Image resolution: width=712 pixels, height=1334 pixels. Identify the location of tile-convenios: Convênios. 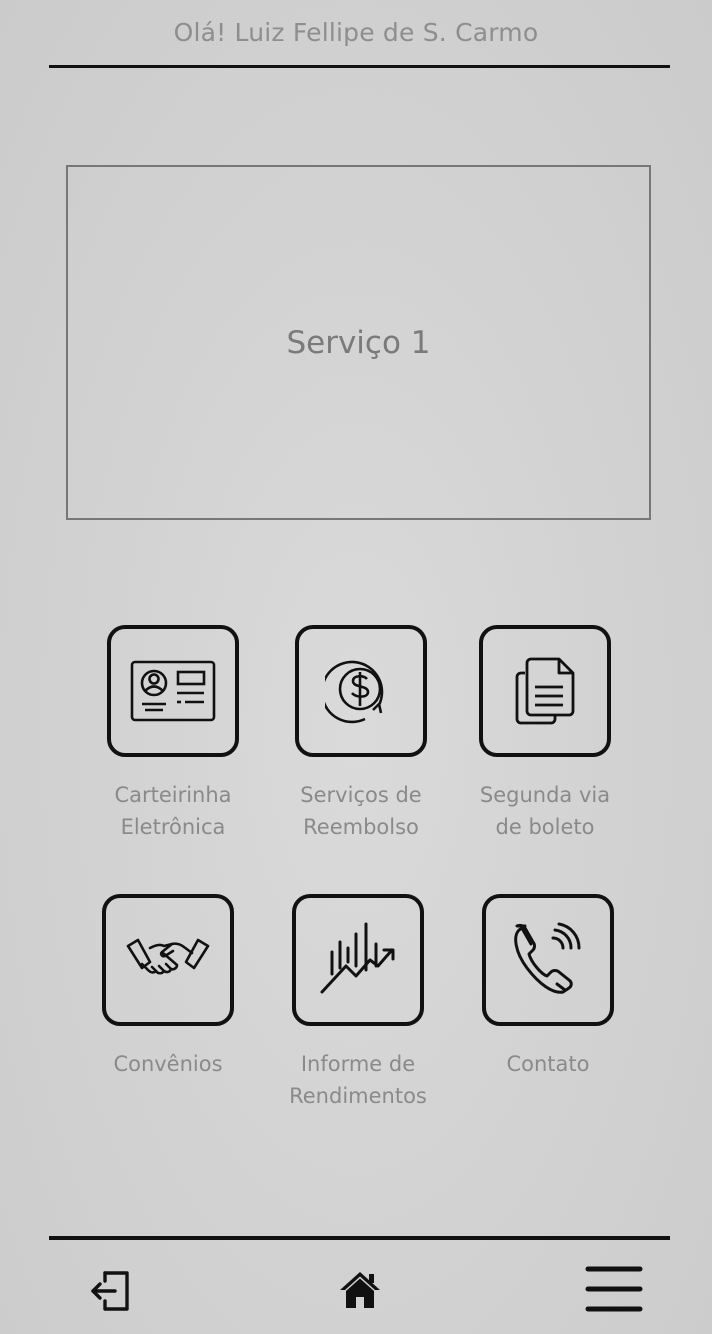
(168, 987).